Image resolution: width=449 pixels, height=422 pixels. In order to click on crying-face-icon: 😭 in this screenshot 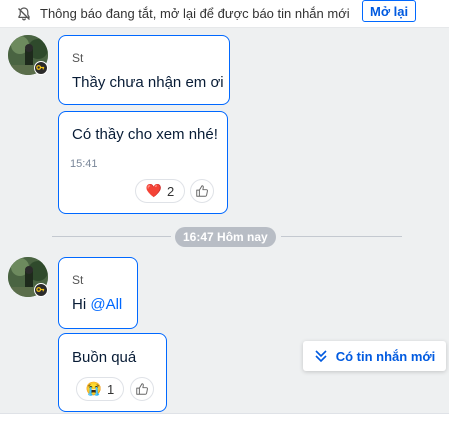, I will do `click(93, 388)`.